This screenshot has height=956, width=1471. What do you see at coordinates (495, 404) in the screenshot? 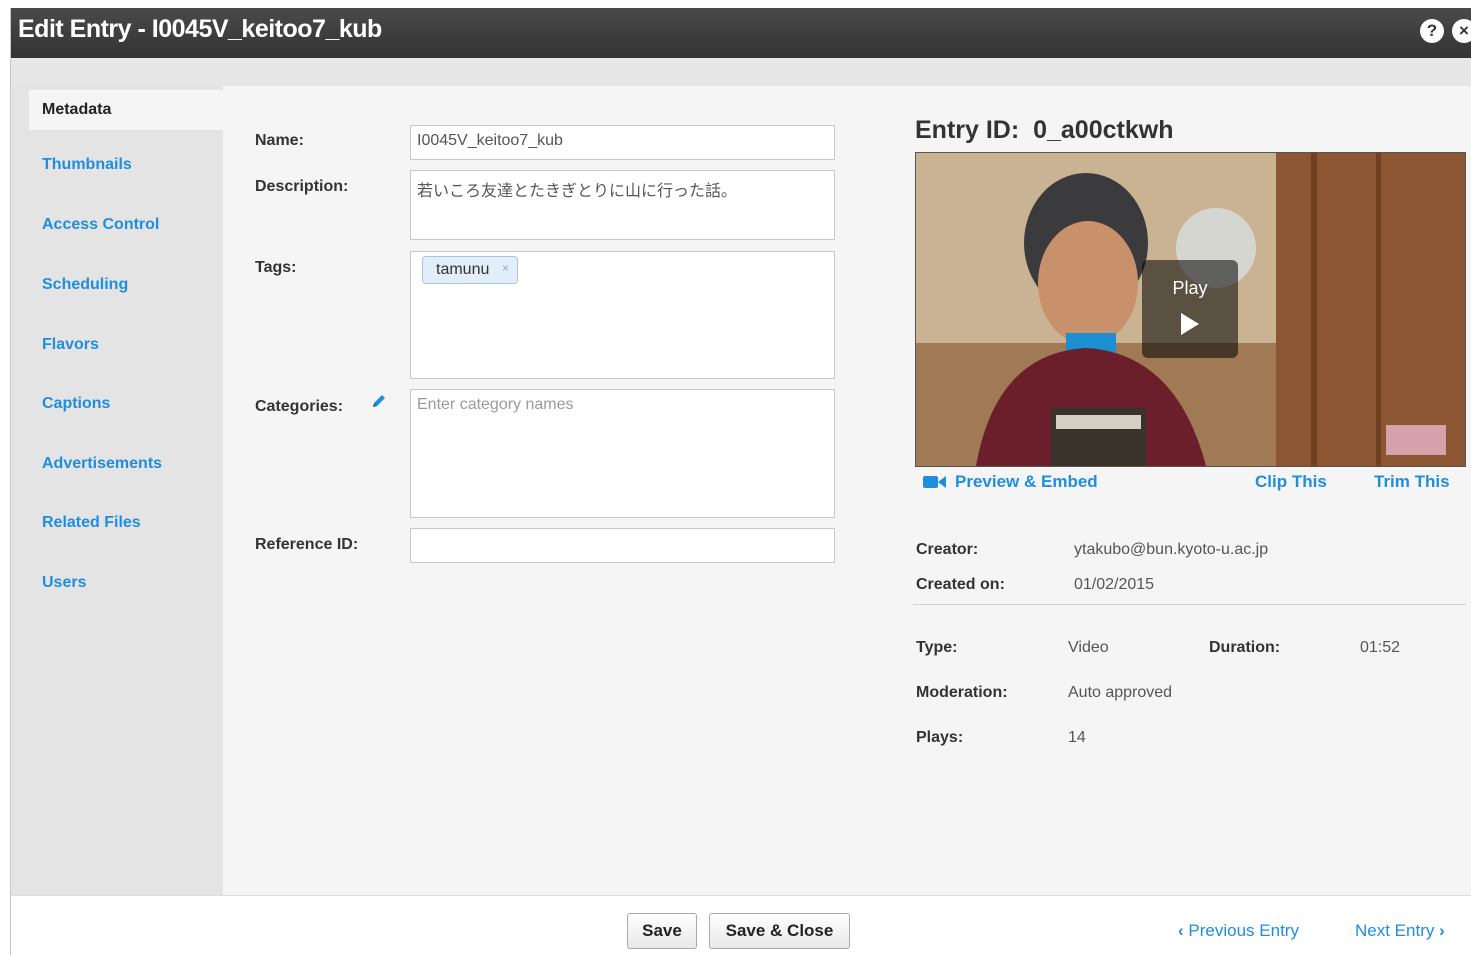
I see `categories-placeholder: Enter category names` at bounding box center [495, 404].